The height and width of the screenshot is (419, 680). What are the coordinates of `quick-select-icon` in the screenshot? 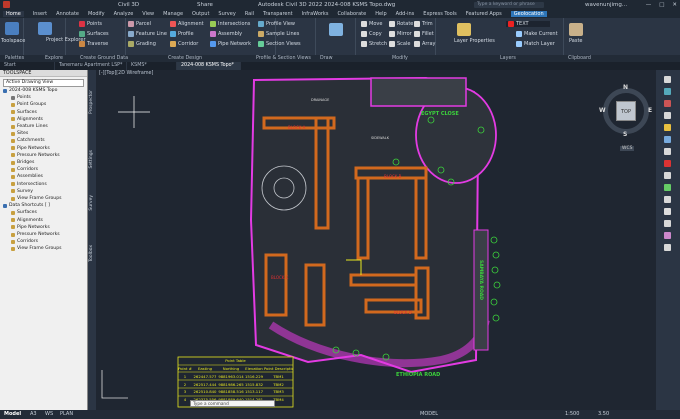 It's located at (667, 127).